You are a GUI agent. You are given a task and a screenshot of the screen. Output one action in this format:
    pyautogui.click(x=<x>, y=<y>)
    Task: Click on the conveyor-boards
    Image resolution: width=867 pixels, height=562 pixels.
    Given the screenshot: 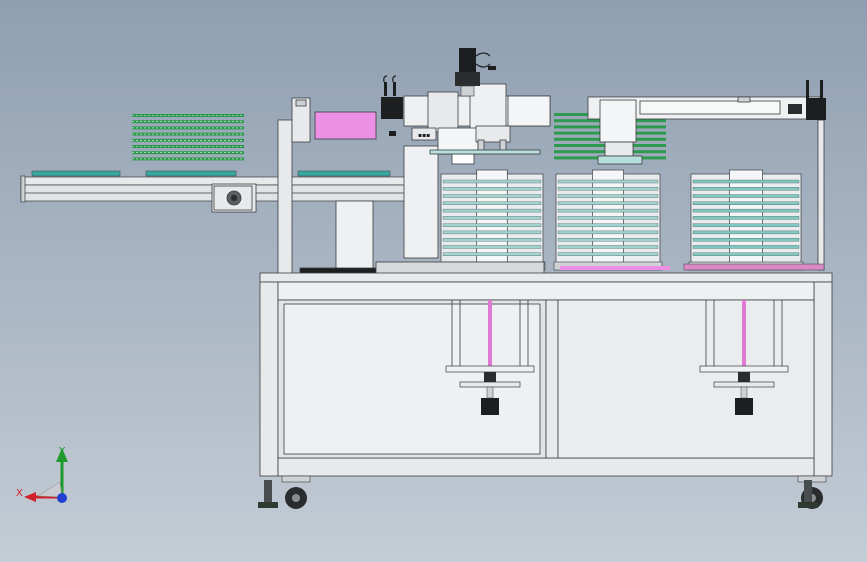 What is the action you would take?
    pyautogui.click(x=211, y=173)
    